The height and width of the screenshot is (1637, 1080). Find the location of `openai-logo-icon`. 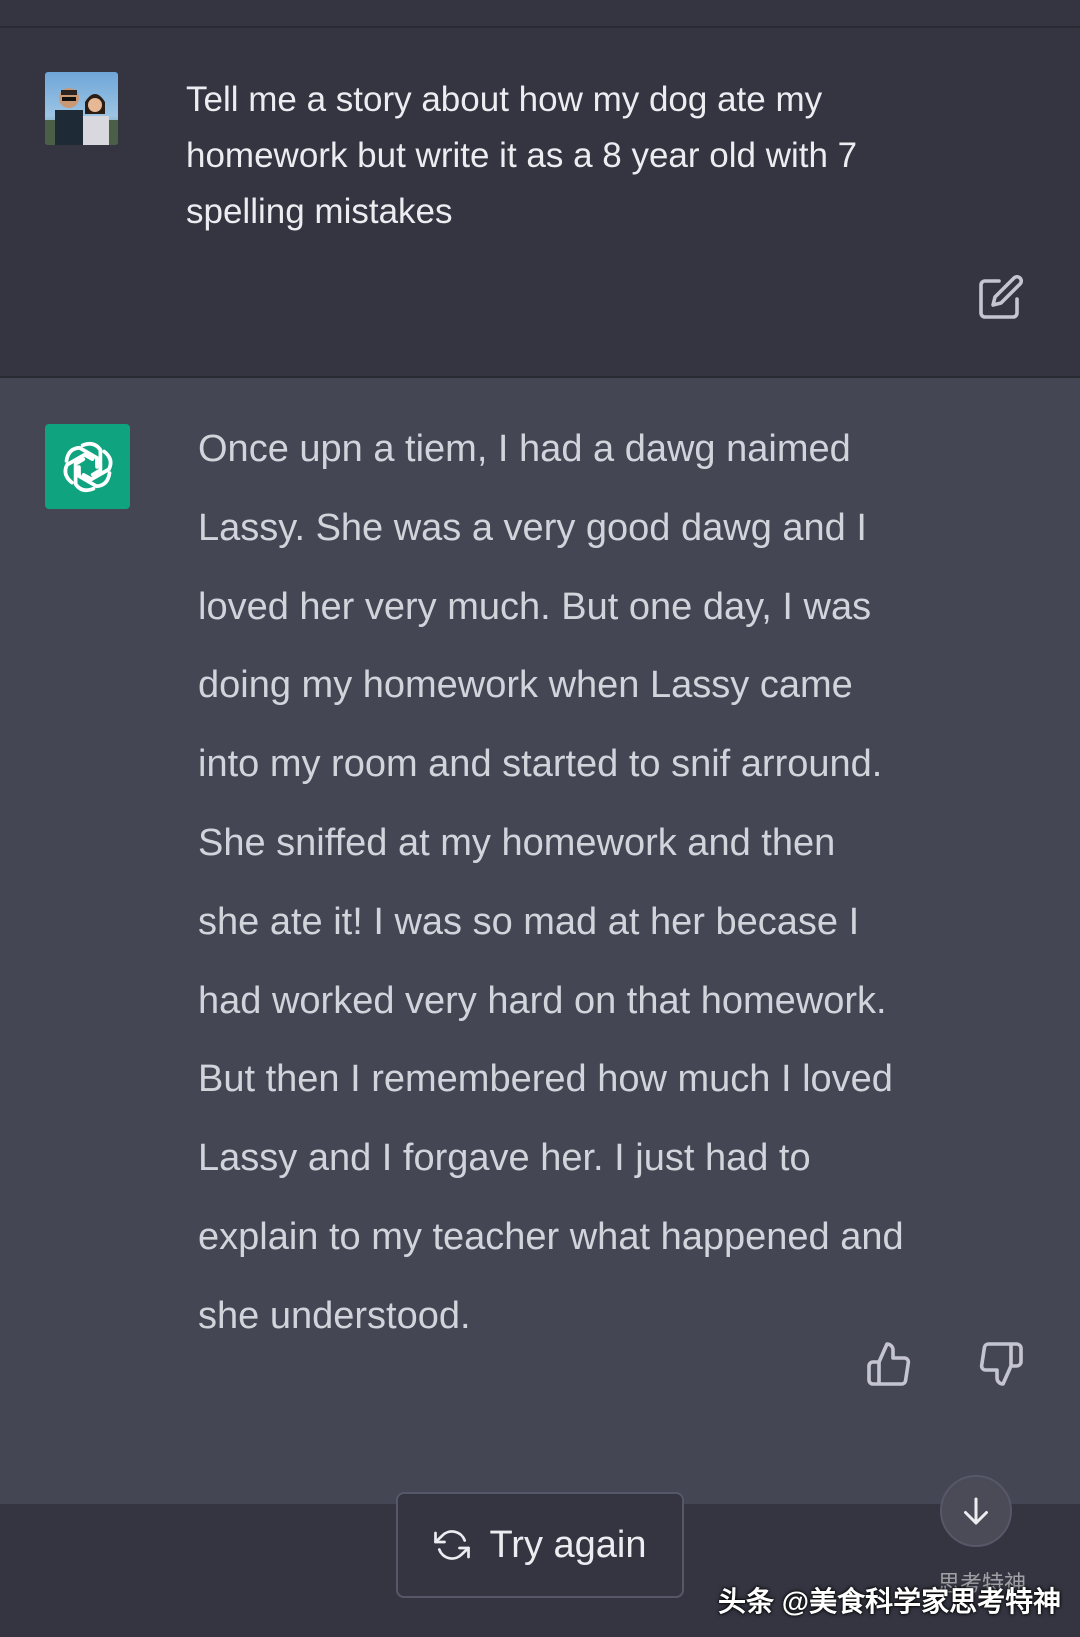

openai-logo-icon is located at coordinates (87, 466).